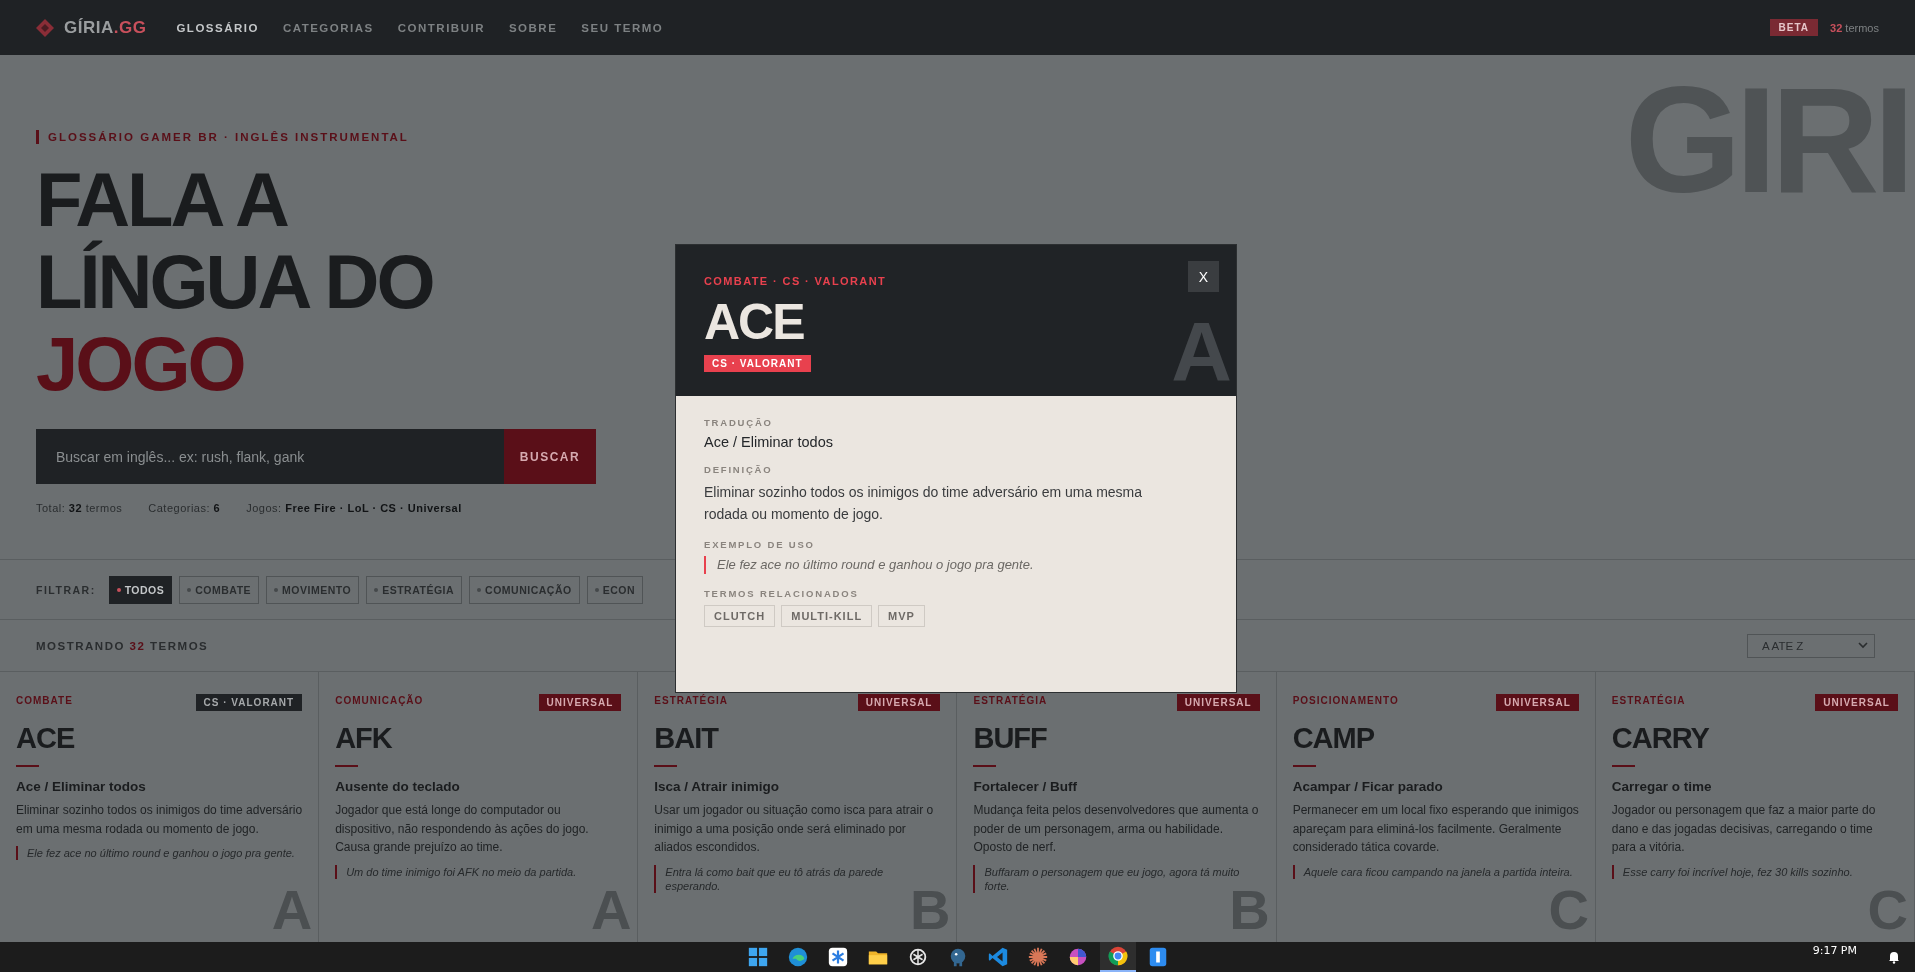 This screenshot has width=1915, height=972. What do you see at coordinates (1345, 700) in the screenshot?
I see `category-label: POSICIONAMENTO` at bounding box center [1345, 700].